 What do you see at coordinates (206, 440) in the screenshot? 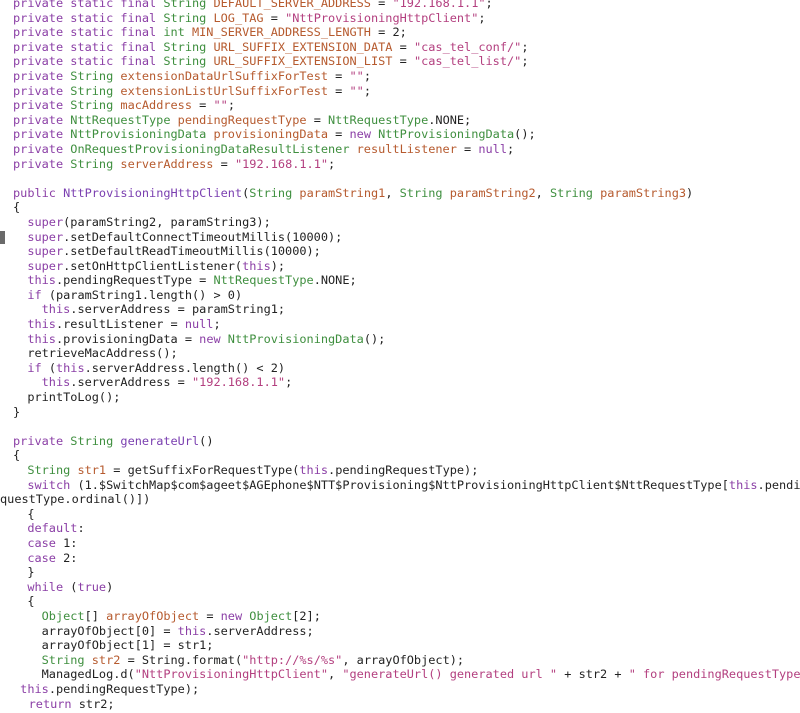
I see `code-token: ()` at bounding box center [206, 440].